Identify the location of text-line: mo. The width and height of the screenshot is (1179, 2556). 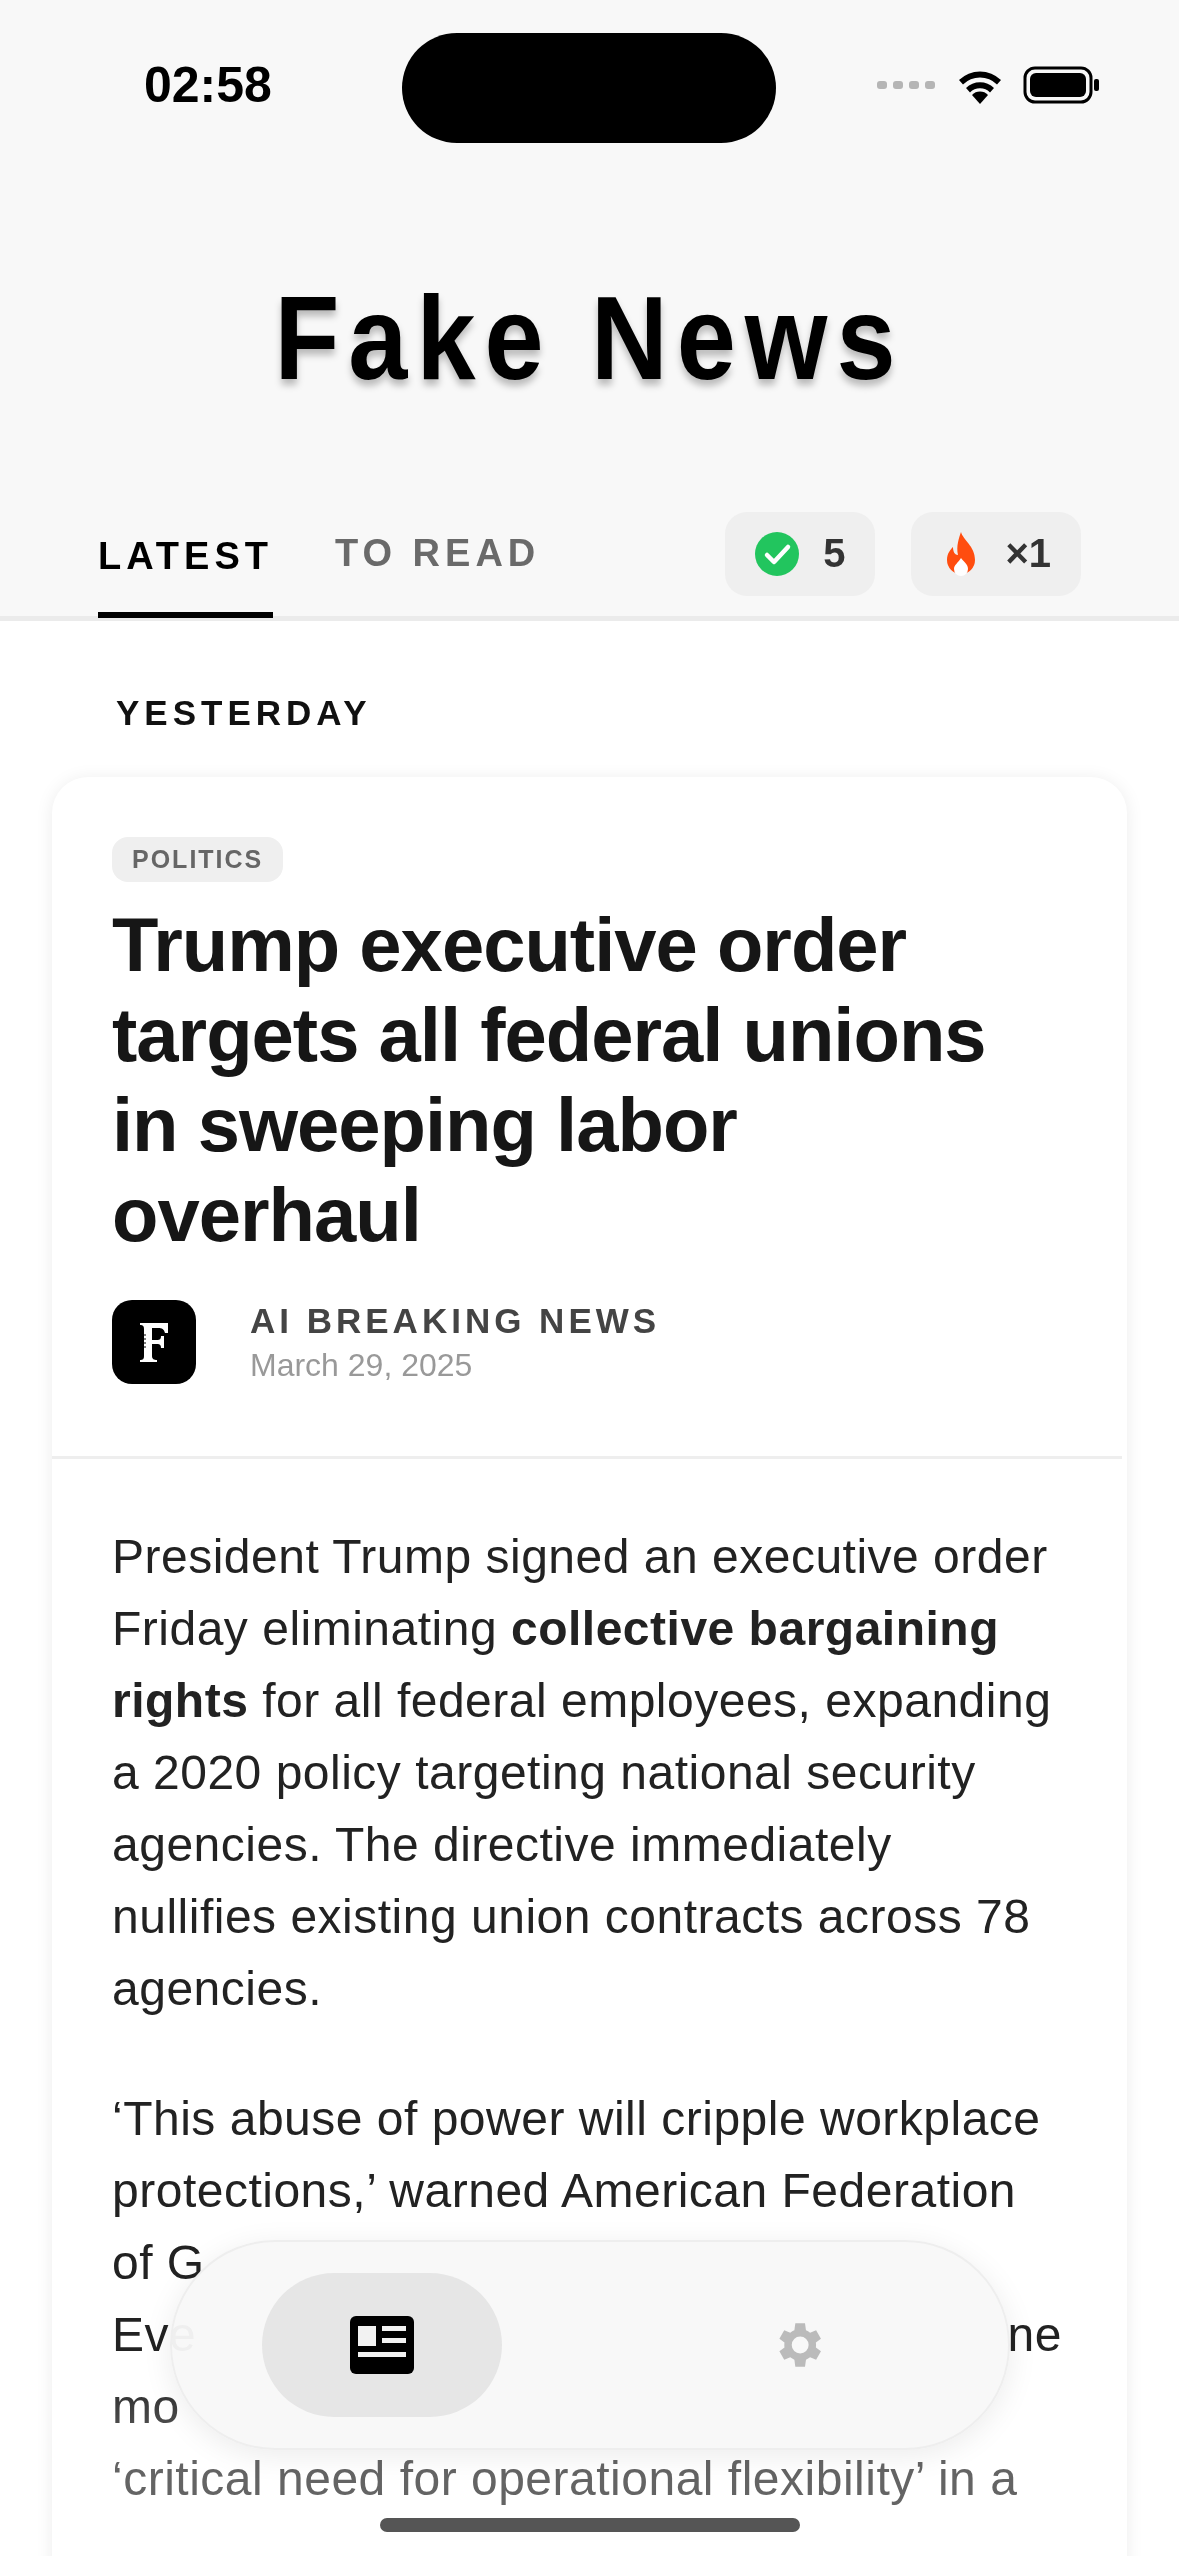
(146, 2407).